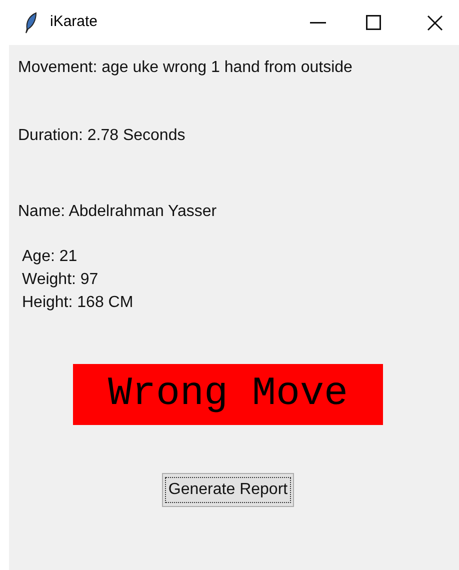  I want to click on minimize-icon, so click(318, 23).